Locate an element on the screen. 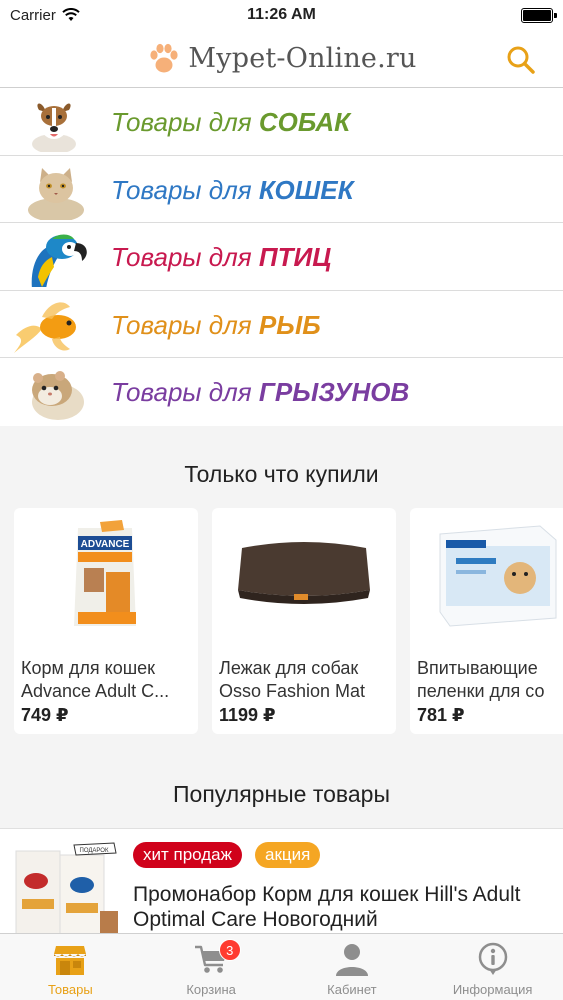  category-birds: Товары для ПТИЦ is located at coordinates (281, 257).